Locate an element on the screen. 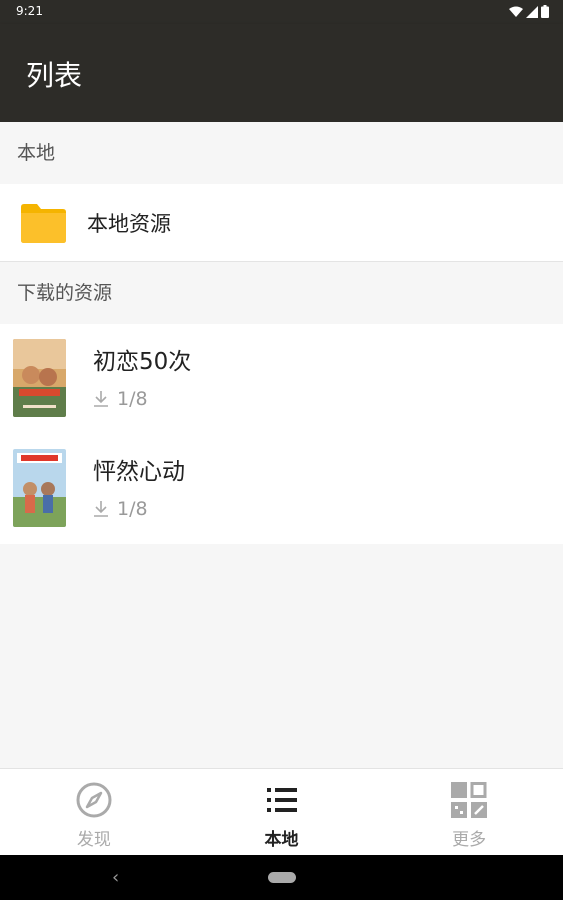 The width and height of the screenshot is (563, 900). bottom-nav: 发现 本地 更多 is located at coordinates (281, 811).